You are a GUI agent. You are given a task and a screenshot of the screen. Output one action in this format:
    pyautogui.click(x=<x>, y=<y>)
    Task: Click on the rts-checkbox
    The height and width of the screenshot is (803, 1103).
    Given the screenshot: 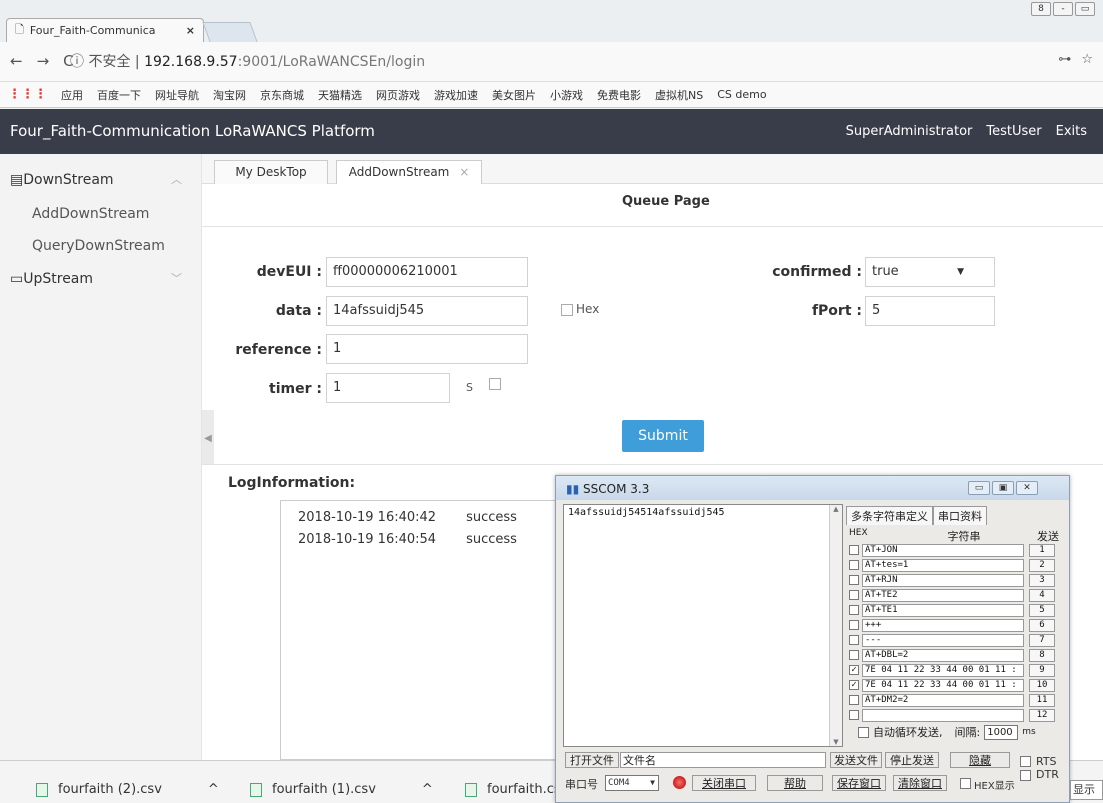 What is the action you would take?
    pyautogui.click(x=1025, y=761)
    